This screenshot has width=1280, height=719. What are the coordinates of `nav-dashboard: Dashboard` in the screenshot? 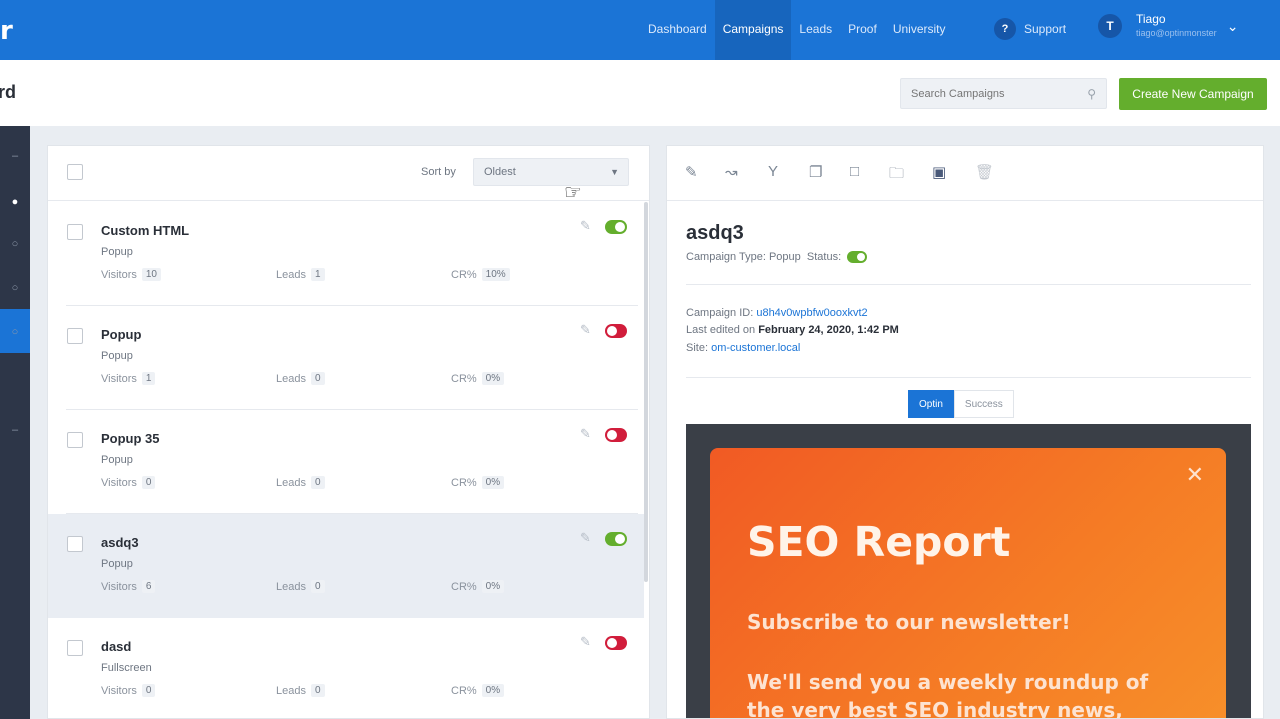 It's located at (677, 30).